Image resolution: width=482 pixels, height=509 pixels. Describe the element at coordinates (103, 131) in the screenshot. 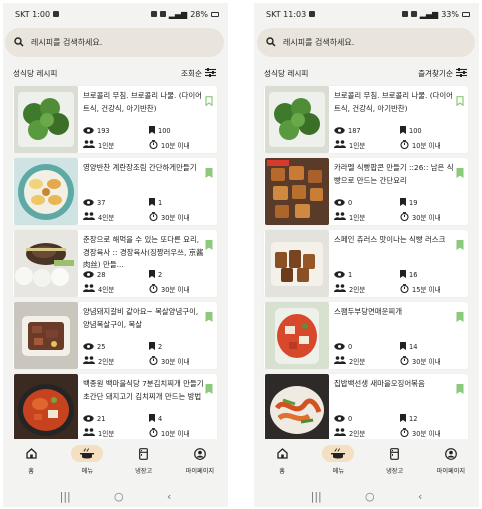

I see `view-count: 193` at that location.